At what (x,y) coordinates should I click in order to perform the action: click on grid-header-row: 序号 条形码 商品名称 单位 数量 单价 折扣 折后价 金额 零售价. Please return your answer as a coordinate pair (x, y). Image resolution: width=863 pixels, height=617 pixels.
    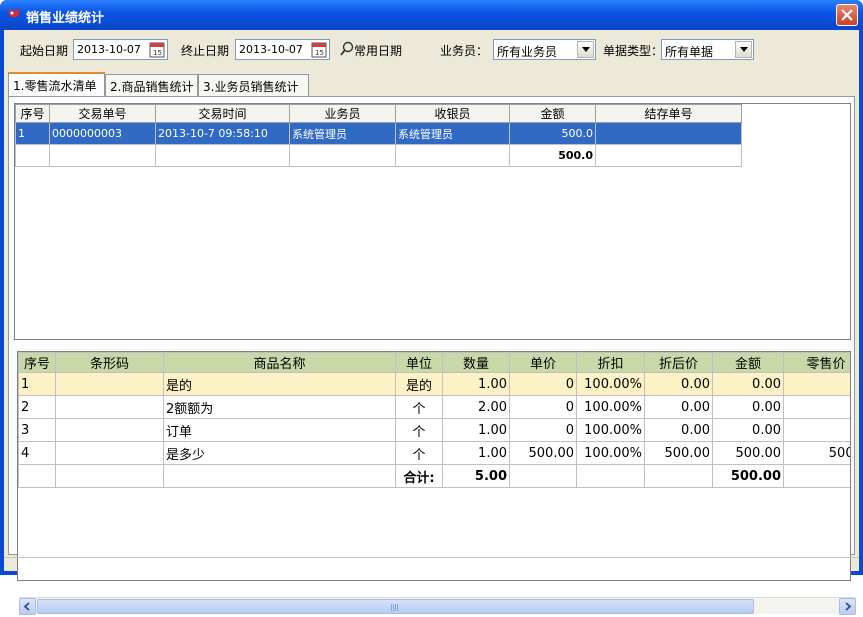
    Looking at the image, I should click on (434, 362).